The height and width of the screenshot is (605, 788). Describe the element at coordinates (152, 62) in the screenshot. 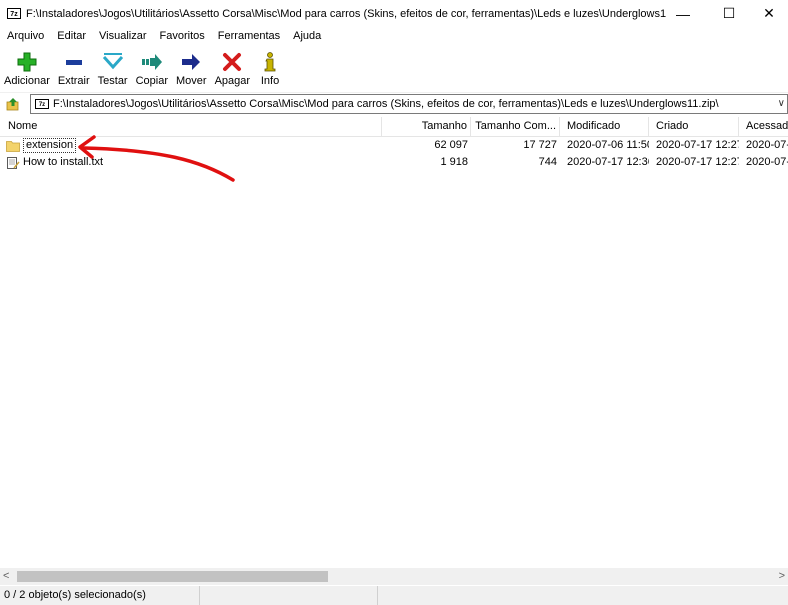

I see `copy-icon` at that location.